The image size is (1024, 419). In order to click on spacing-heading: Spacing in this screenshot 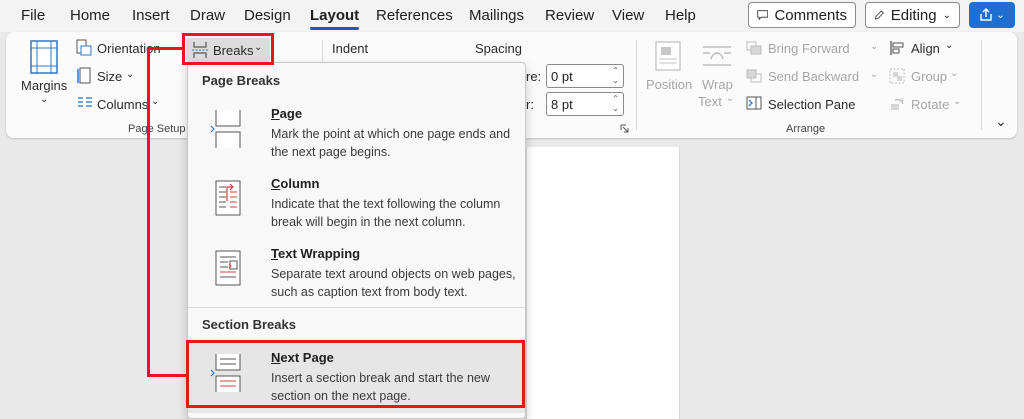, I will do `click(498, 48)`.